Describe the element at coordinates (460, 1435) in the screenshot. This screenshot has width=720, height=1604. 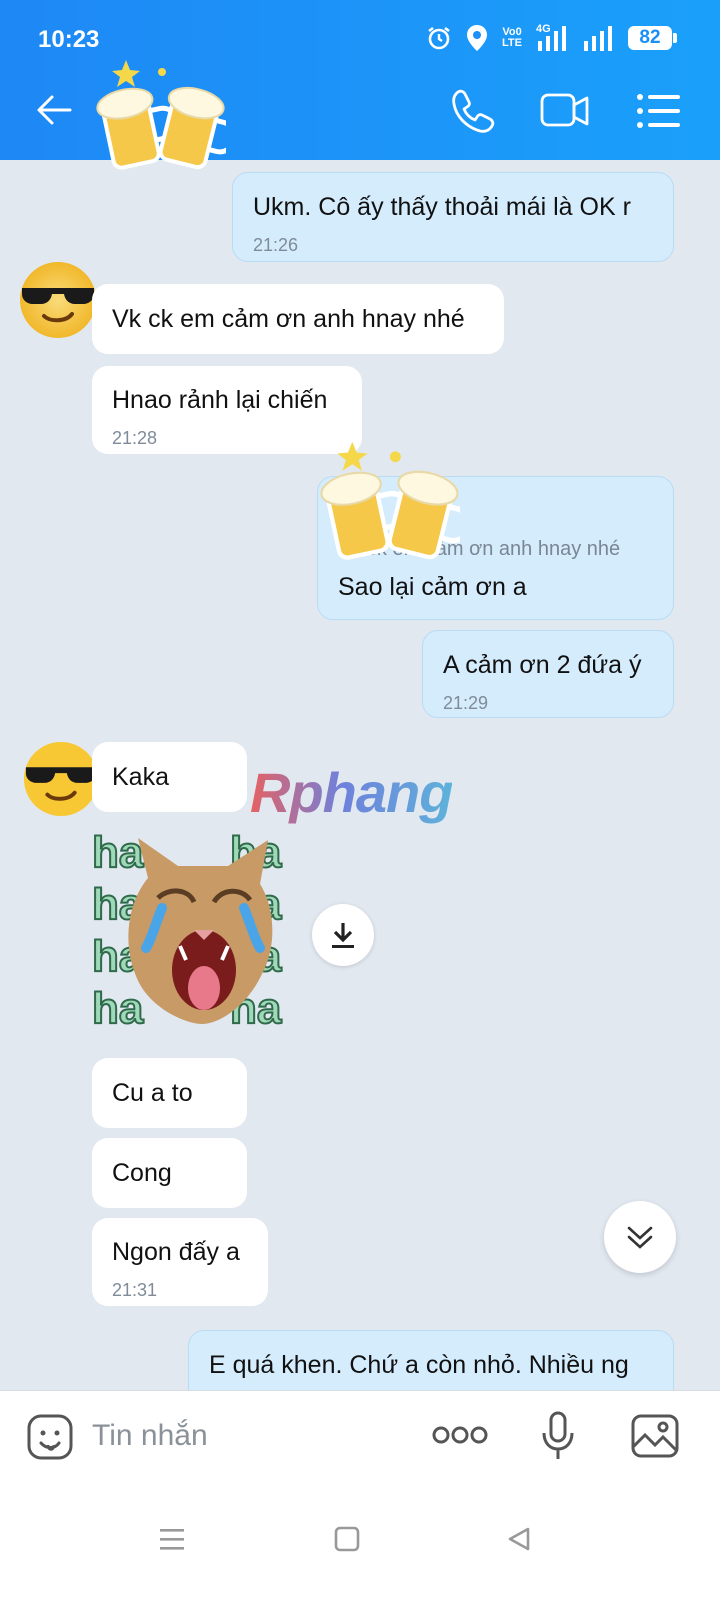
I see `more-options-icon` at that location.